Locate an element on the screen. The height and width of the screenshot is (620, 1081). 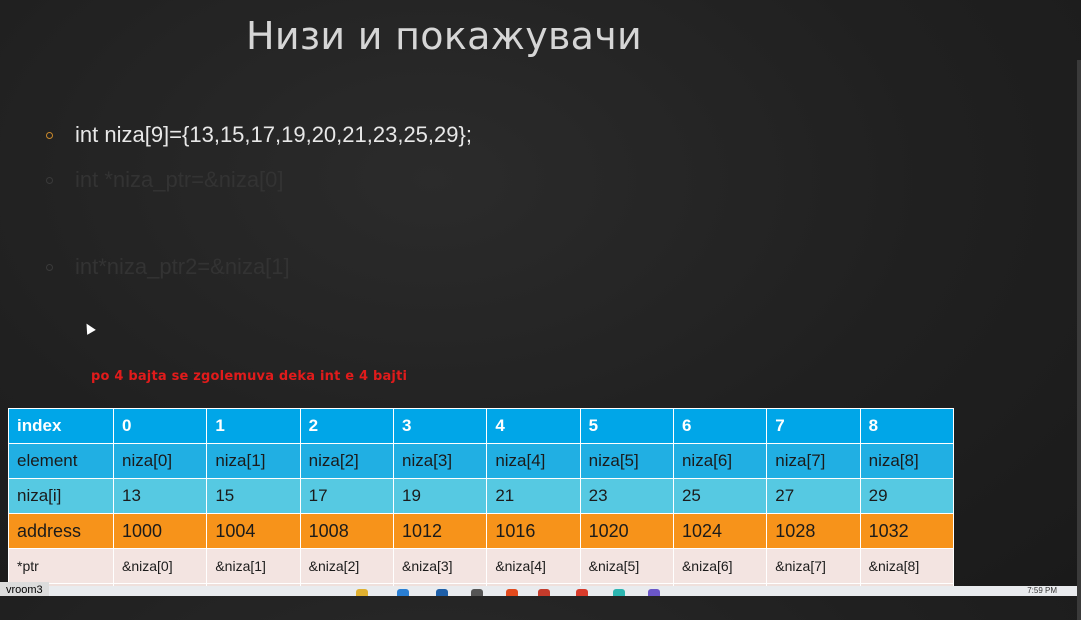
browser-icon is located at coordinates (619, 592).